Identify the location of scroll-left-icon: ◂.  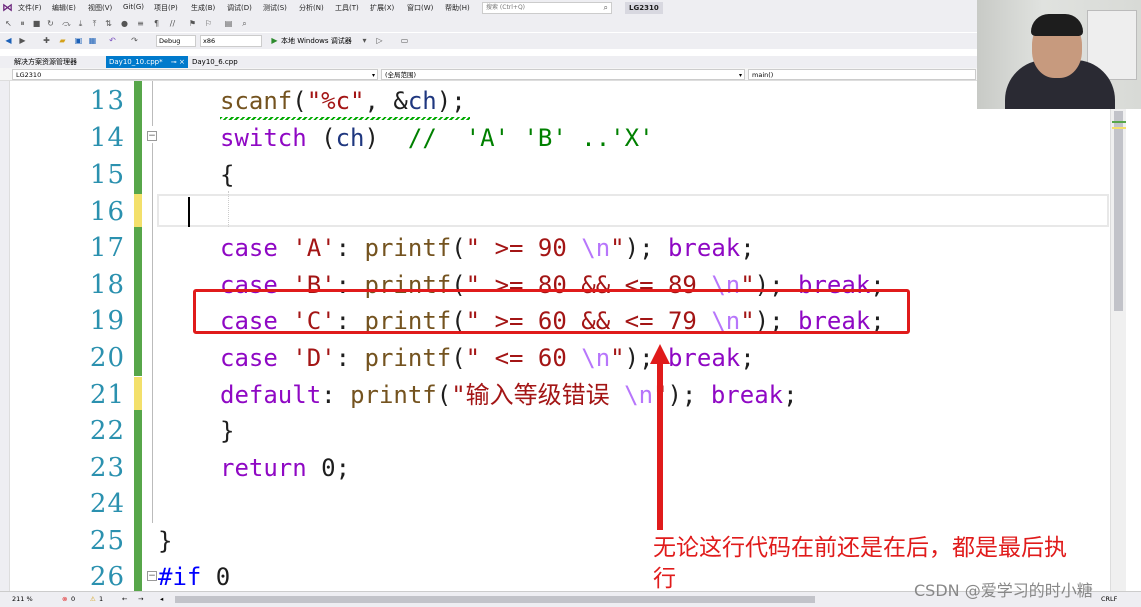
(161, 599).